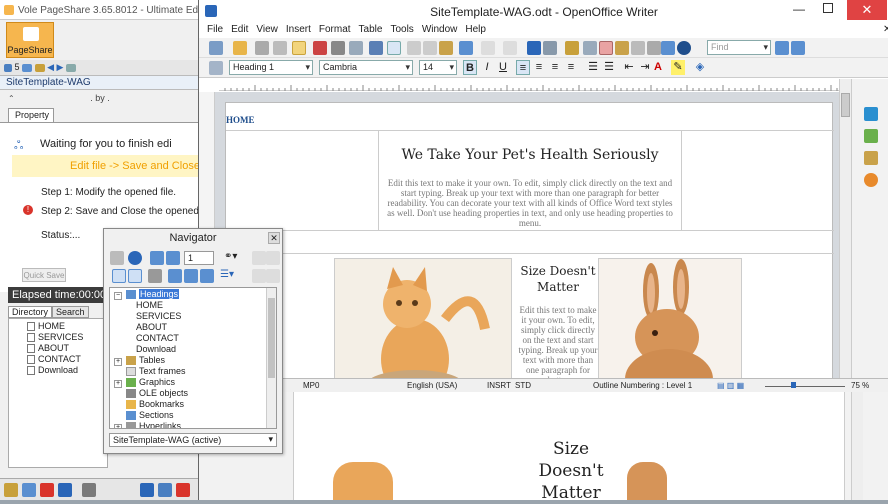 The image size is (888, 504). I want to click on navigator-sidebar-icon, so click(871, 180).